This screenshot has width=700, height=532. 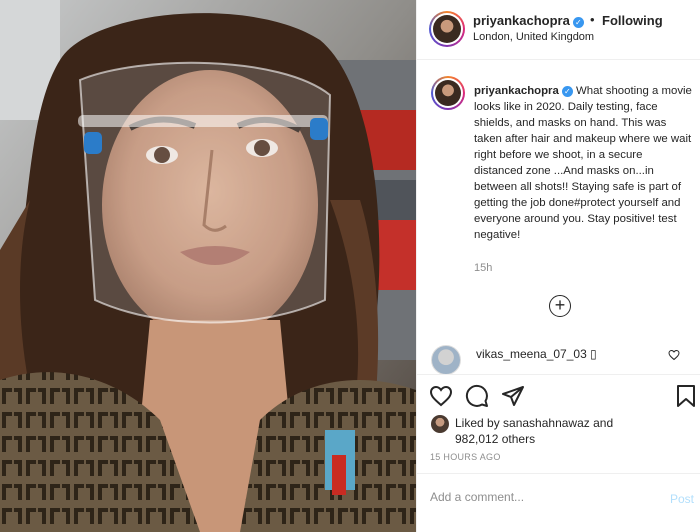 What do you see at coordinates (440, 424) in the screenshot?
I see `liker-avatar` at bounding box center [440, 424].